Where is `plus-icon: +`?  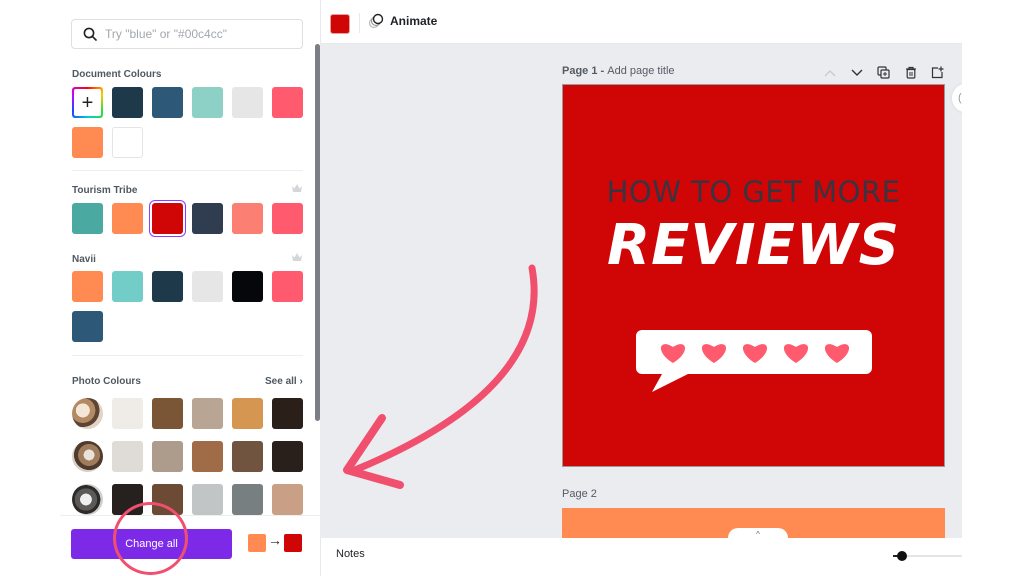 plus-icon: + is located at coordinates (87, 102).